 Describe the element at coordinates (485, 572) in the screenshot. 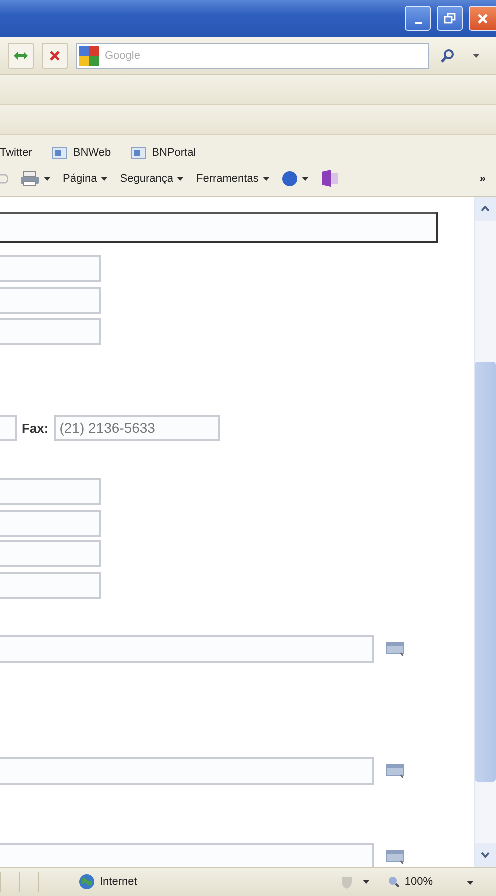

I see `scroll-thumb` at that location.